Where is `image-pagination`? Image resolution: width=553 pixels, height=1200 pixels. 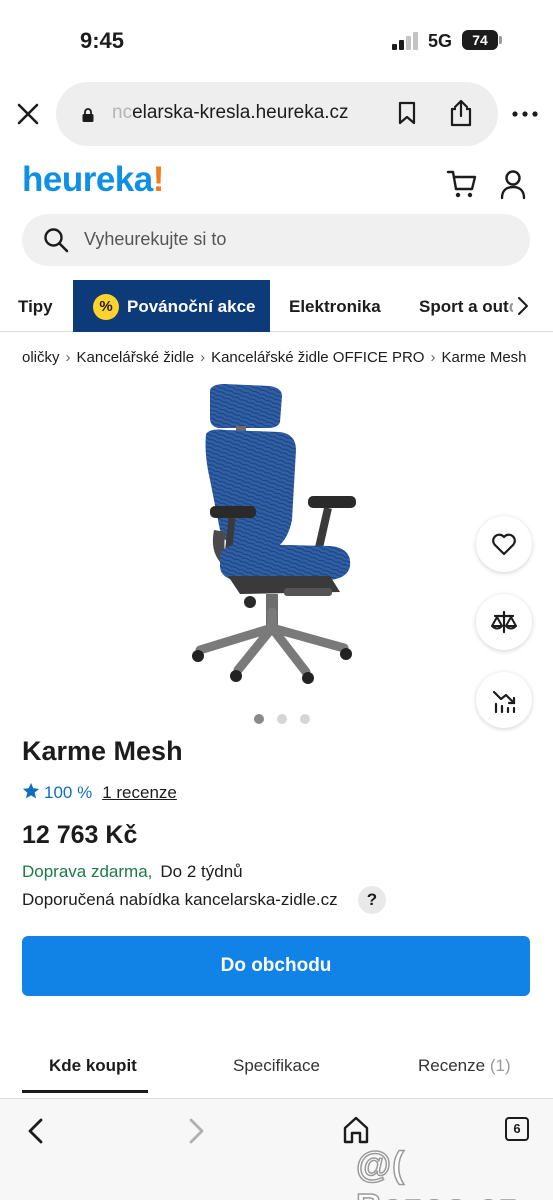 image-pagination is located at coordinates (284, 720).